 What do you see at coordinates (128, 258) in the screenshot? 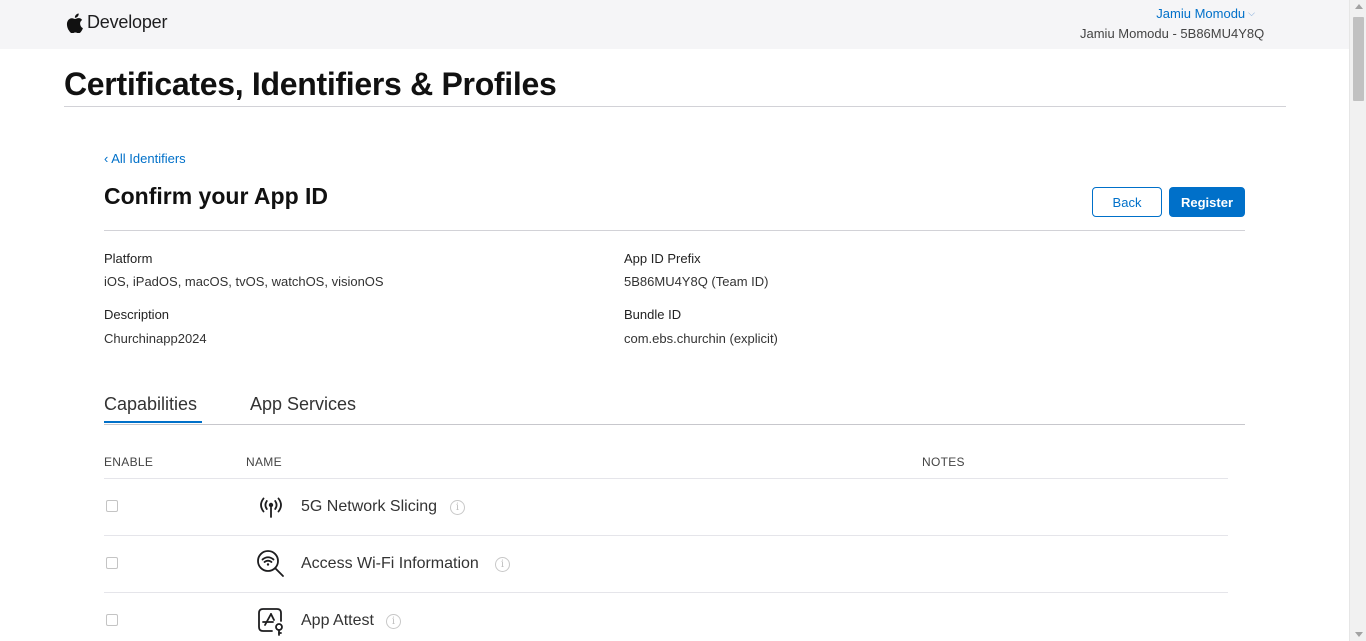
I see `platform-label: Platform` at bounding box center [128, 258].